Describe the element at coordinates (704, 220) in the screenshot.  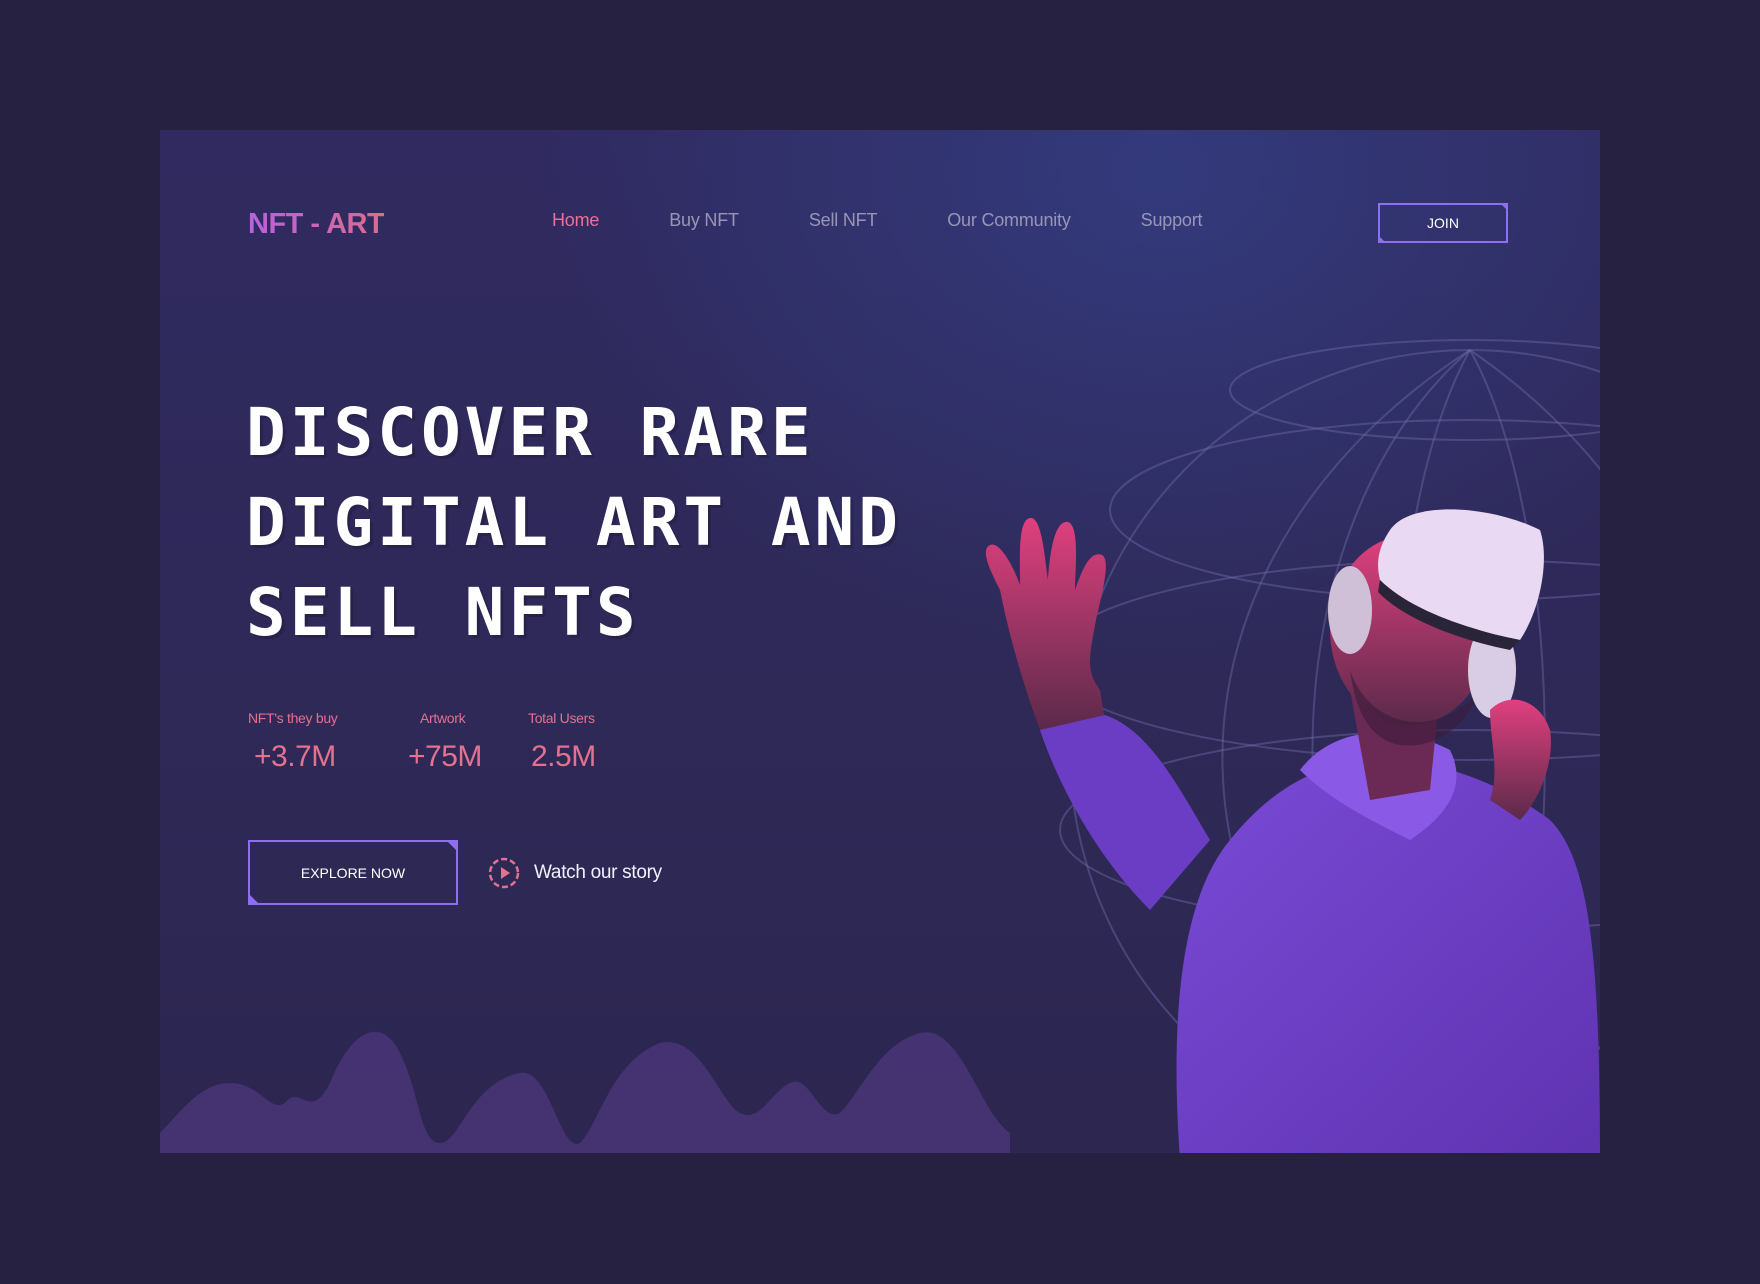
I see `nav-buy-nft: Buy NFT` at that location.